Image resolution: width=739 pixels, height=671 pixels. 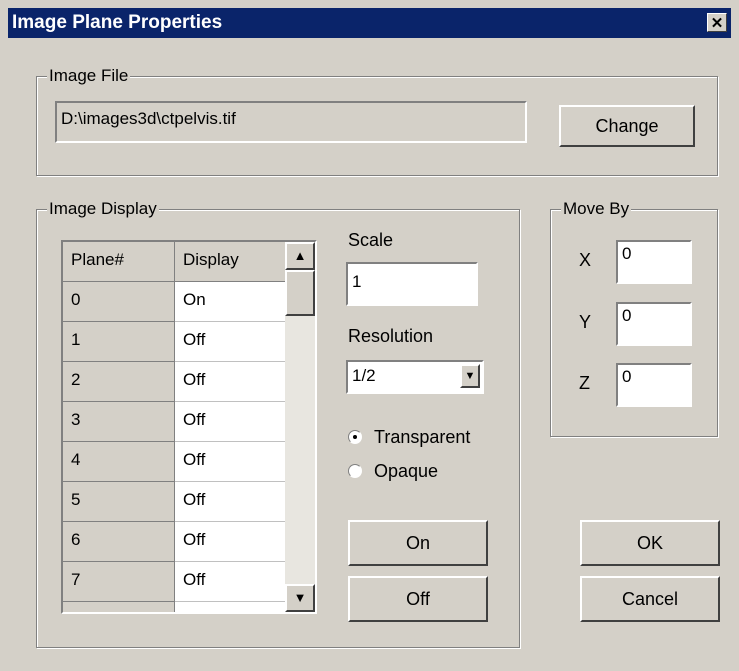 What do you see at coordinates (654, 262) in the screenshot?
I see `move-x-input: 0` at bounding box center [654, 262].